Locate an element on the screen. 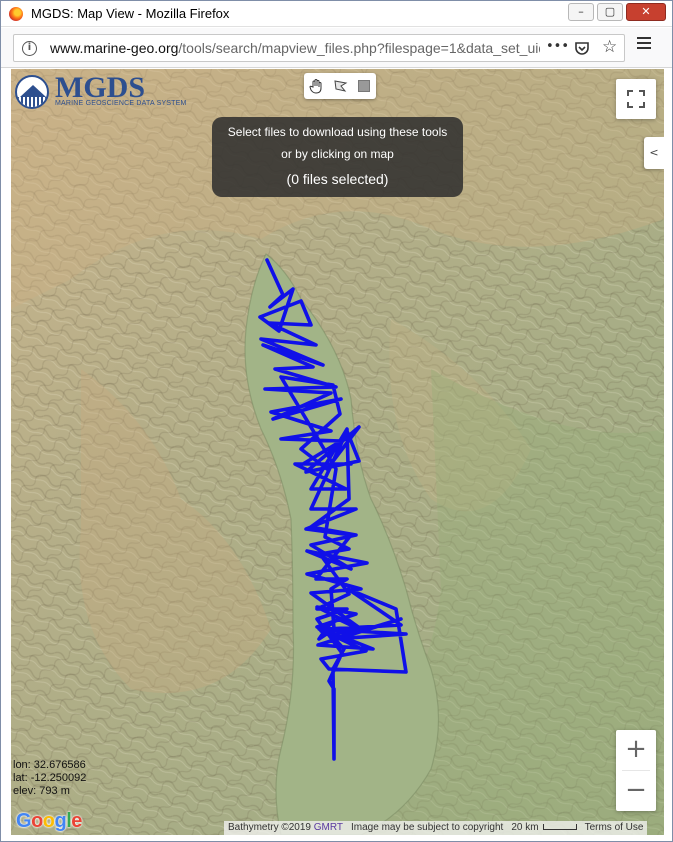 The width and height of the screenshot is (673, 842). maximize-button: ▢ is located at coordinates (610, 12).